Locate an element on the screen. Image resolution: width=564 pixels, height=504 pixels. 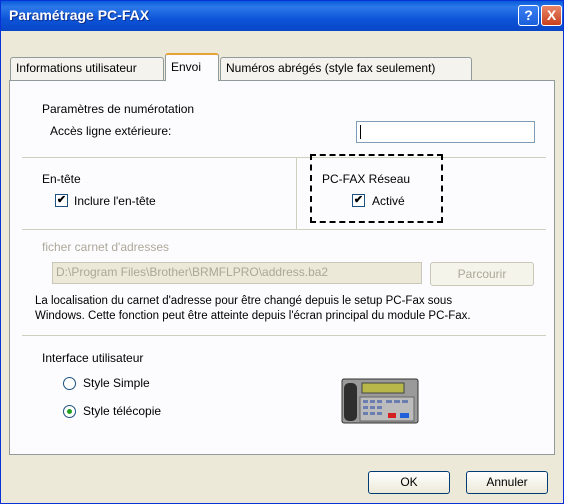
text-caret is located at coordinates (360, 132).